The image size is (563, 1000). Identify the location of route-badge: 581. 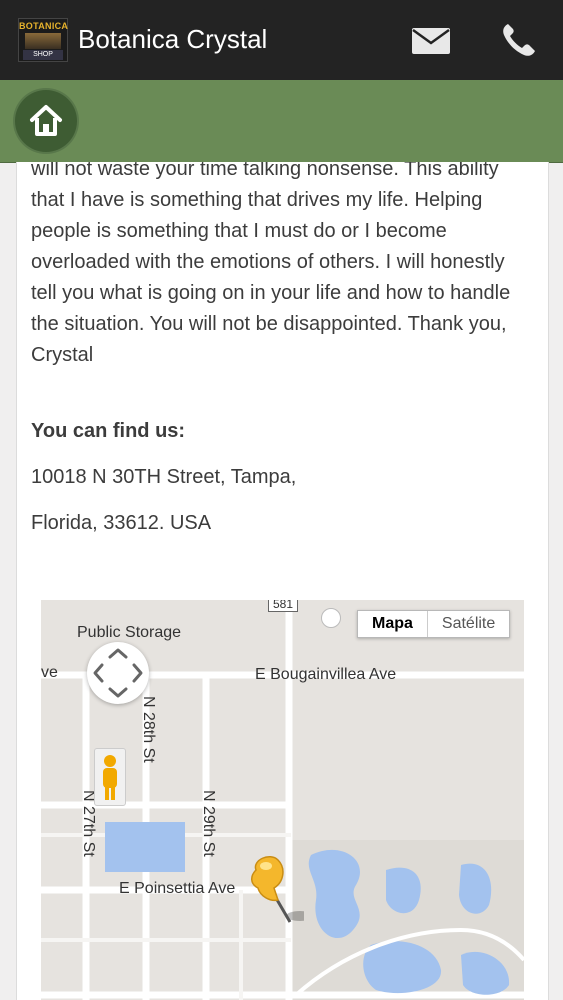
(283, 606).